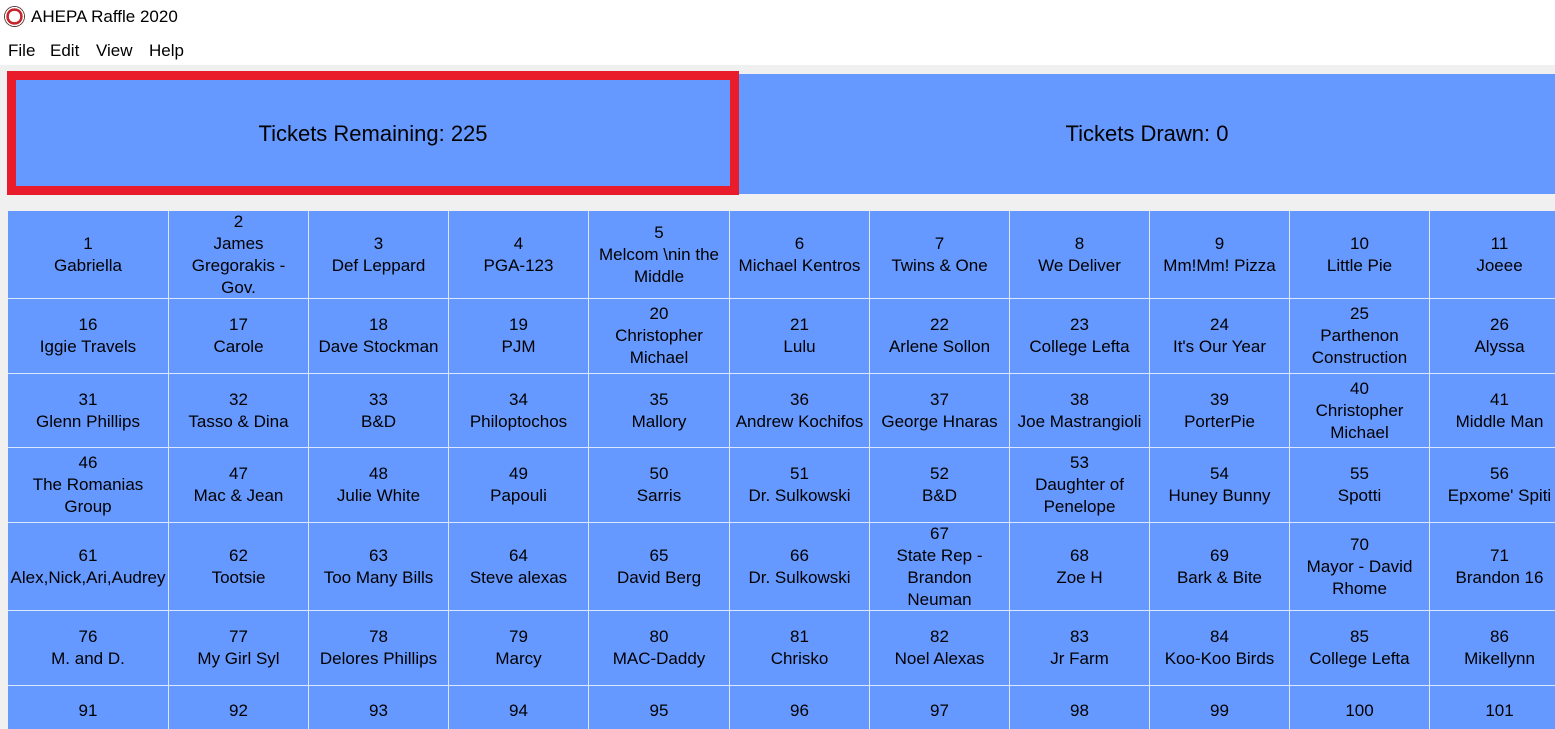 The width and height of the screenshot is (1555, 729). I want to click on ticket-number: 95, so click(659, 710).